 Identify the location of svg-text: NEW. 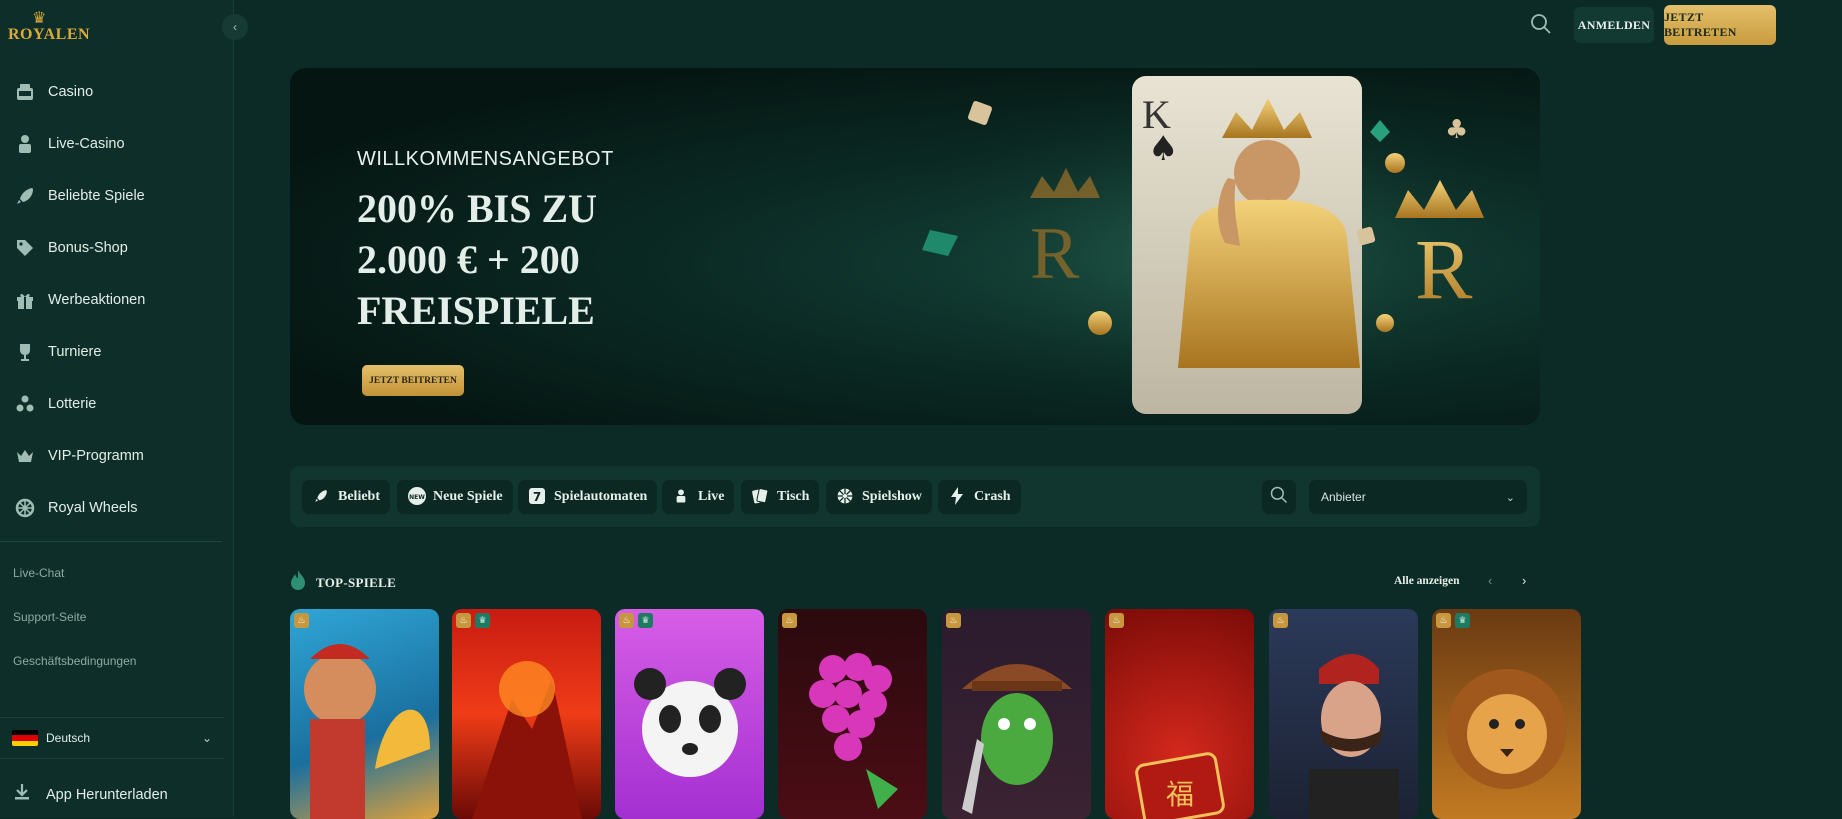
(417, 497).